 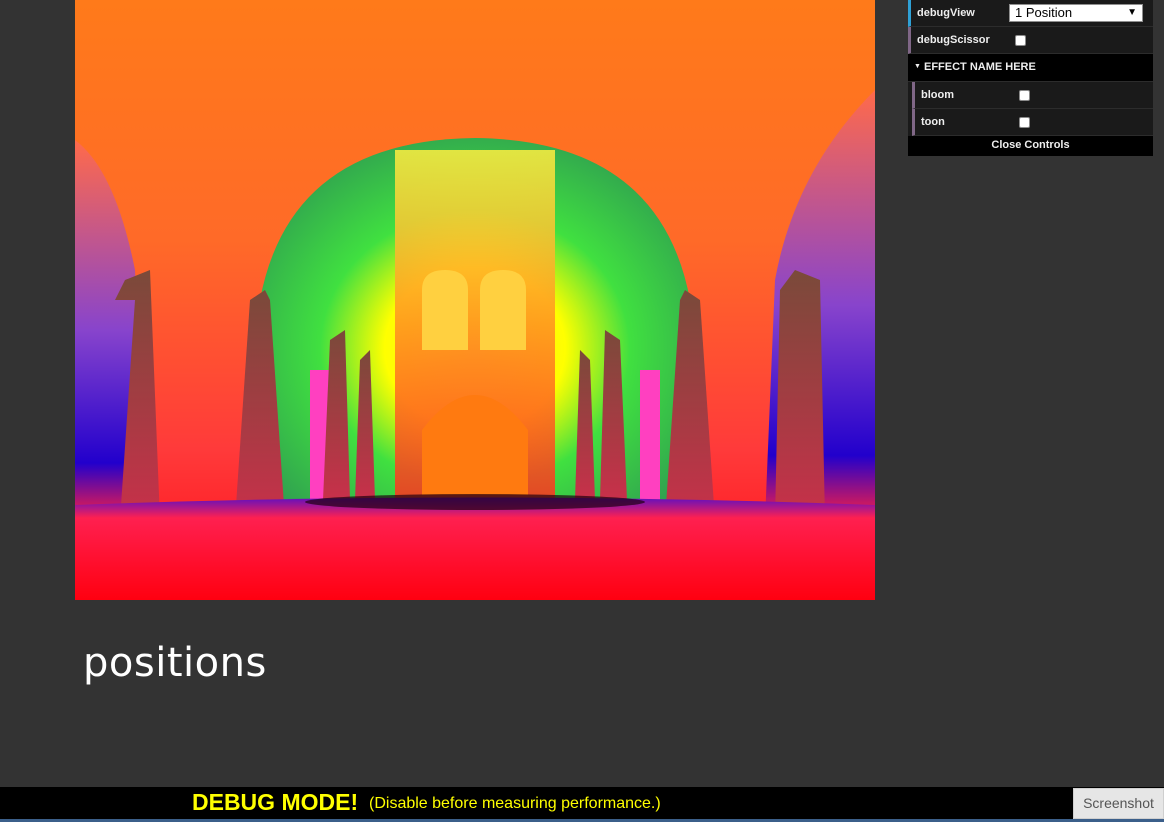 I want to click on debug-scissor-row: debugScissor, so click(x=1030, y=40).